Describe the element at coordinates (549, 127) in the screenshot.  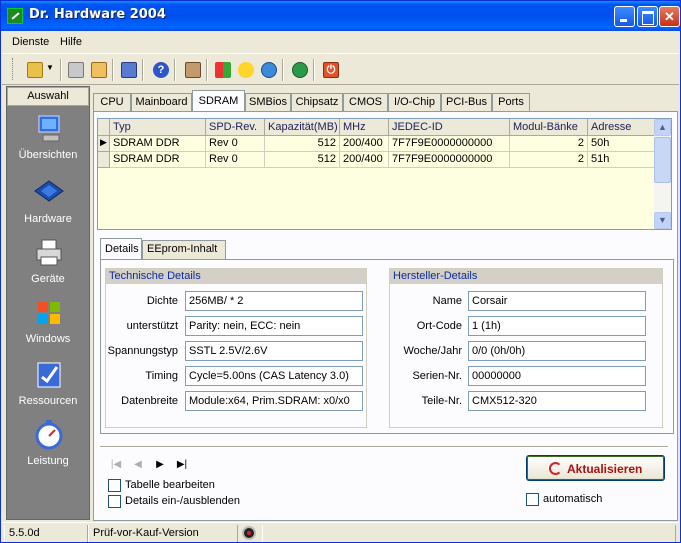
I see `column-modul-baenke: Modul-Bänke` at that location.